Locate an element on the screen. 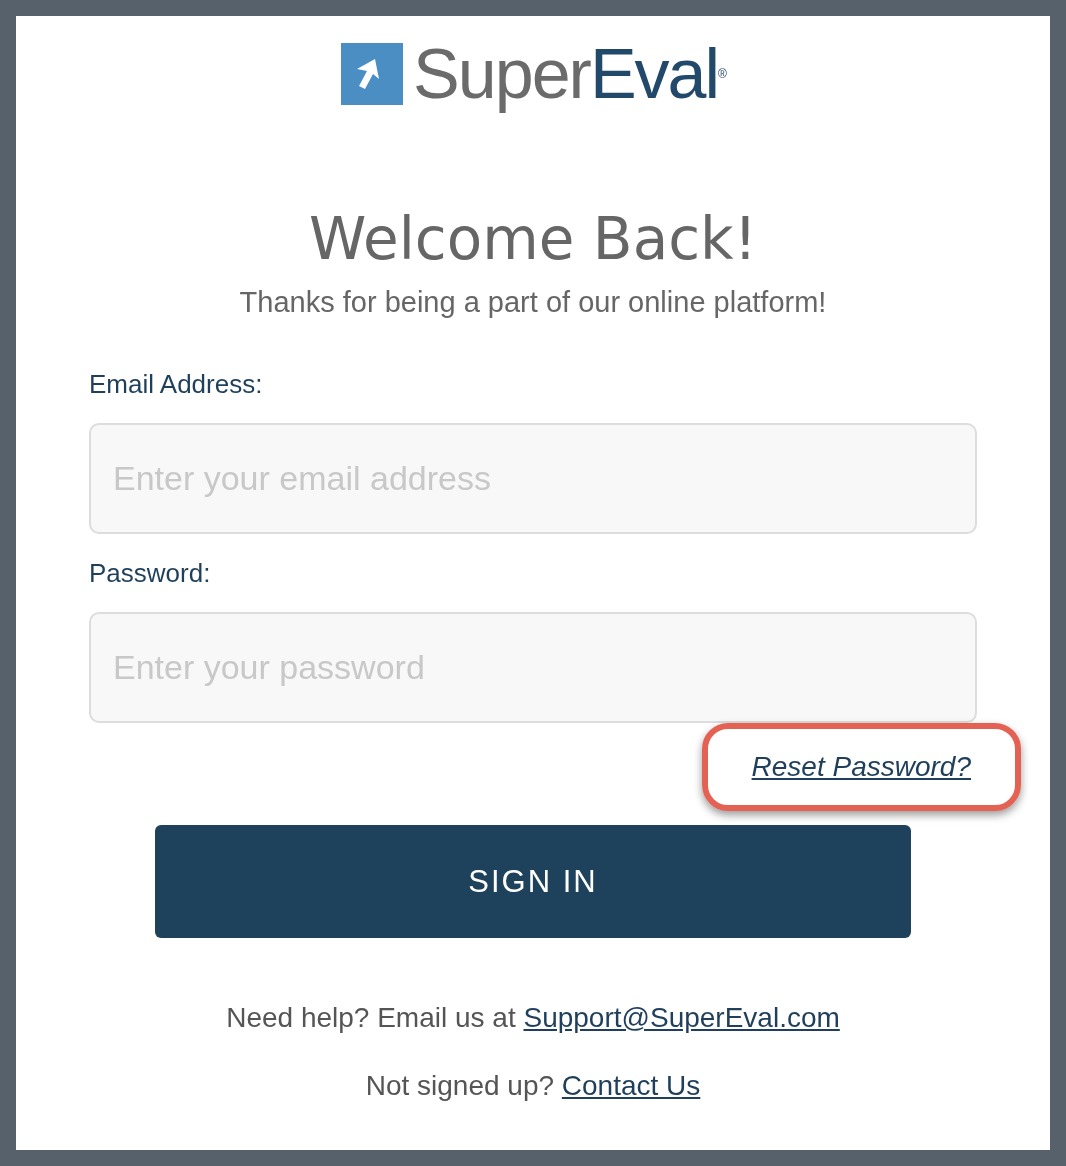 Image resolution: width=1066 pixels, height=1166 pixels. support-email-link: Support@SuperEval.com is located at coordinates (681, 1017).